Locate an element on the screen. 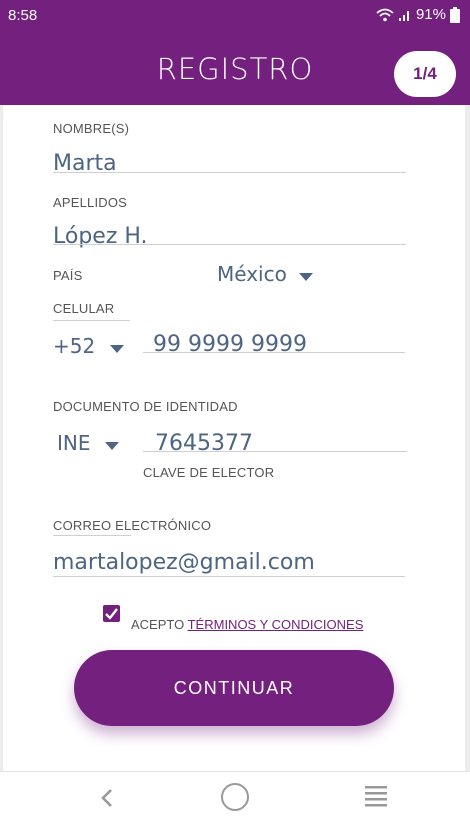 This screenshot has height=827, width=470. step-badge: 1/4 is located at coordinates (425, 74).